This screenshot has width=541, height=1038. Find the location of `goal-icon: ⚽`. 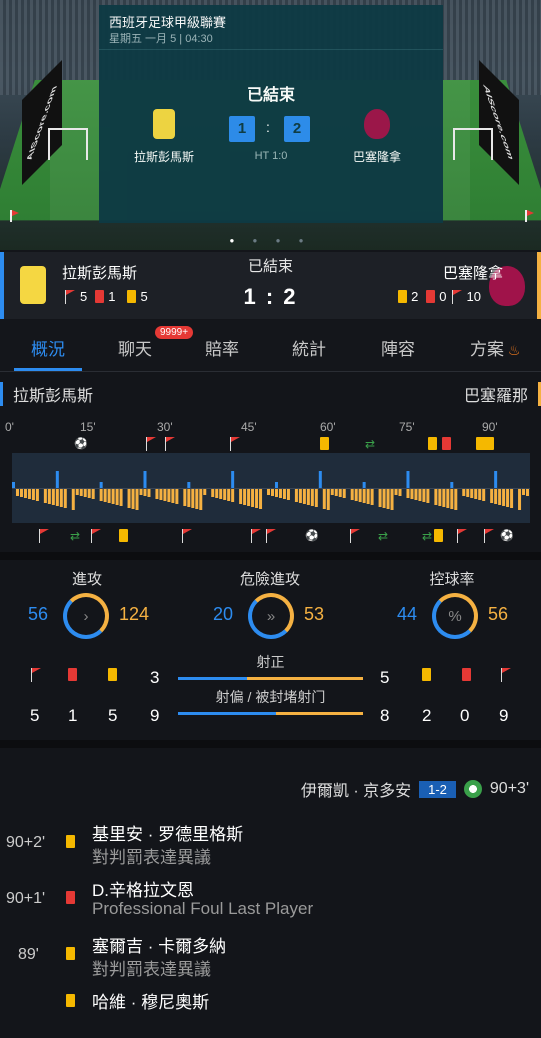

goal-icon: ⚽ is located at coordinates (81, 444).